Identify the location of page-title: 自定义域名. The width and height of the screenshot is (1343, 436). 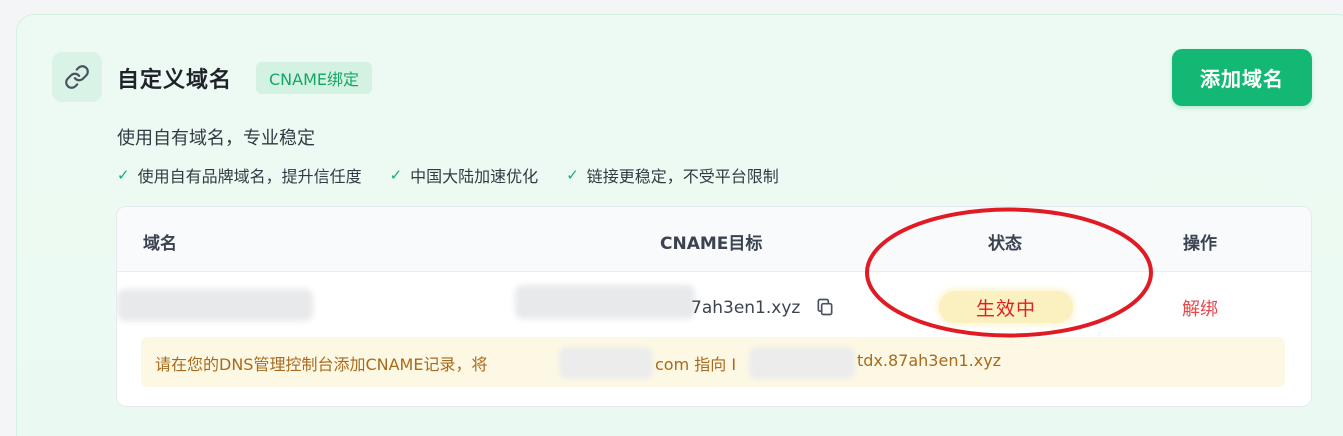
(175, 80).